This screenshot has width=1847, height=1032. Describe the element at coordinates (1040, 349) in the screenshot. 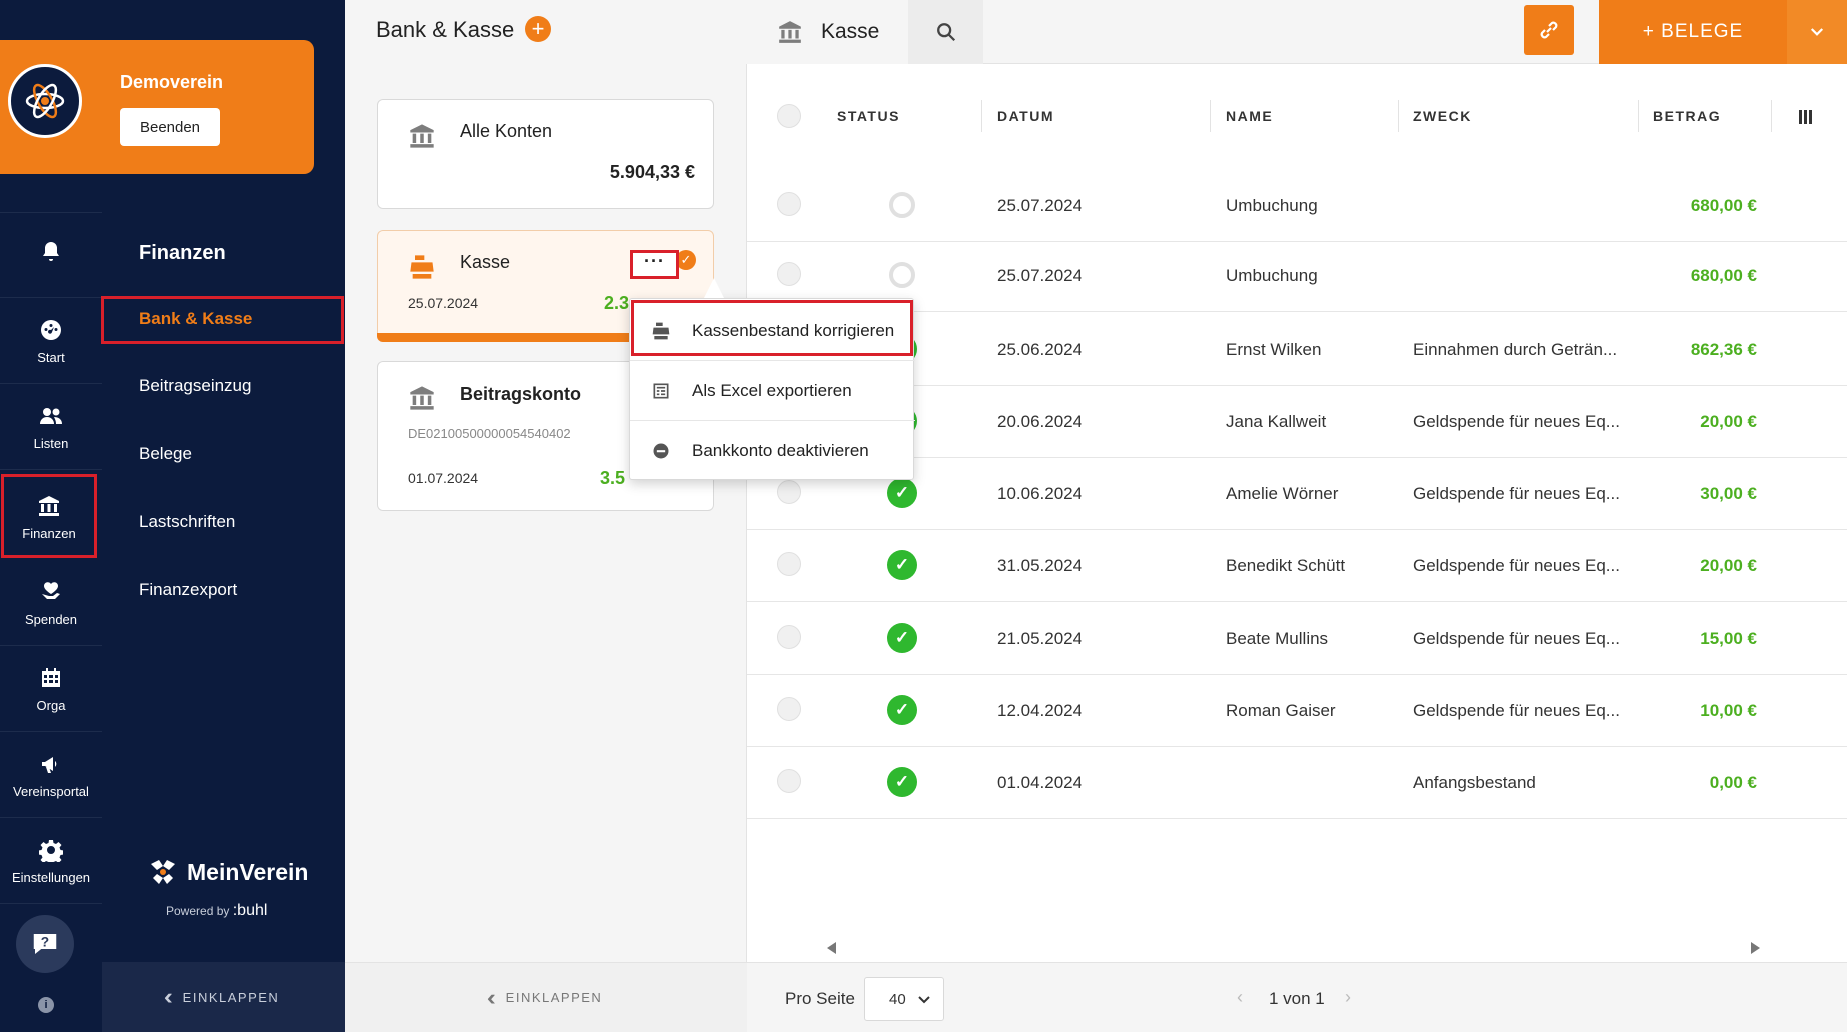

I see `cell-date: 25.06.2024` at that location.